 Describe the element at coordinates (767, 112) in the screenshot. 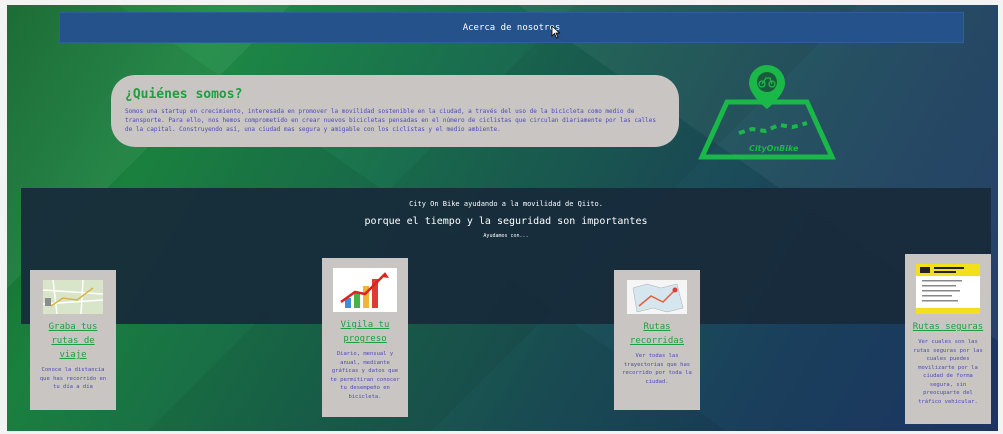

I see `cityonbike-logo: CityOnBike` at that location.